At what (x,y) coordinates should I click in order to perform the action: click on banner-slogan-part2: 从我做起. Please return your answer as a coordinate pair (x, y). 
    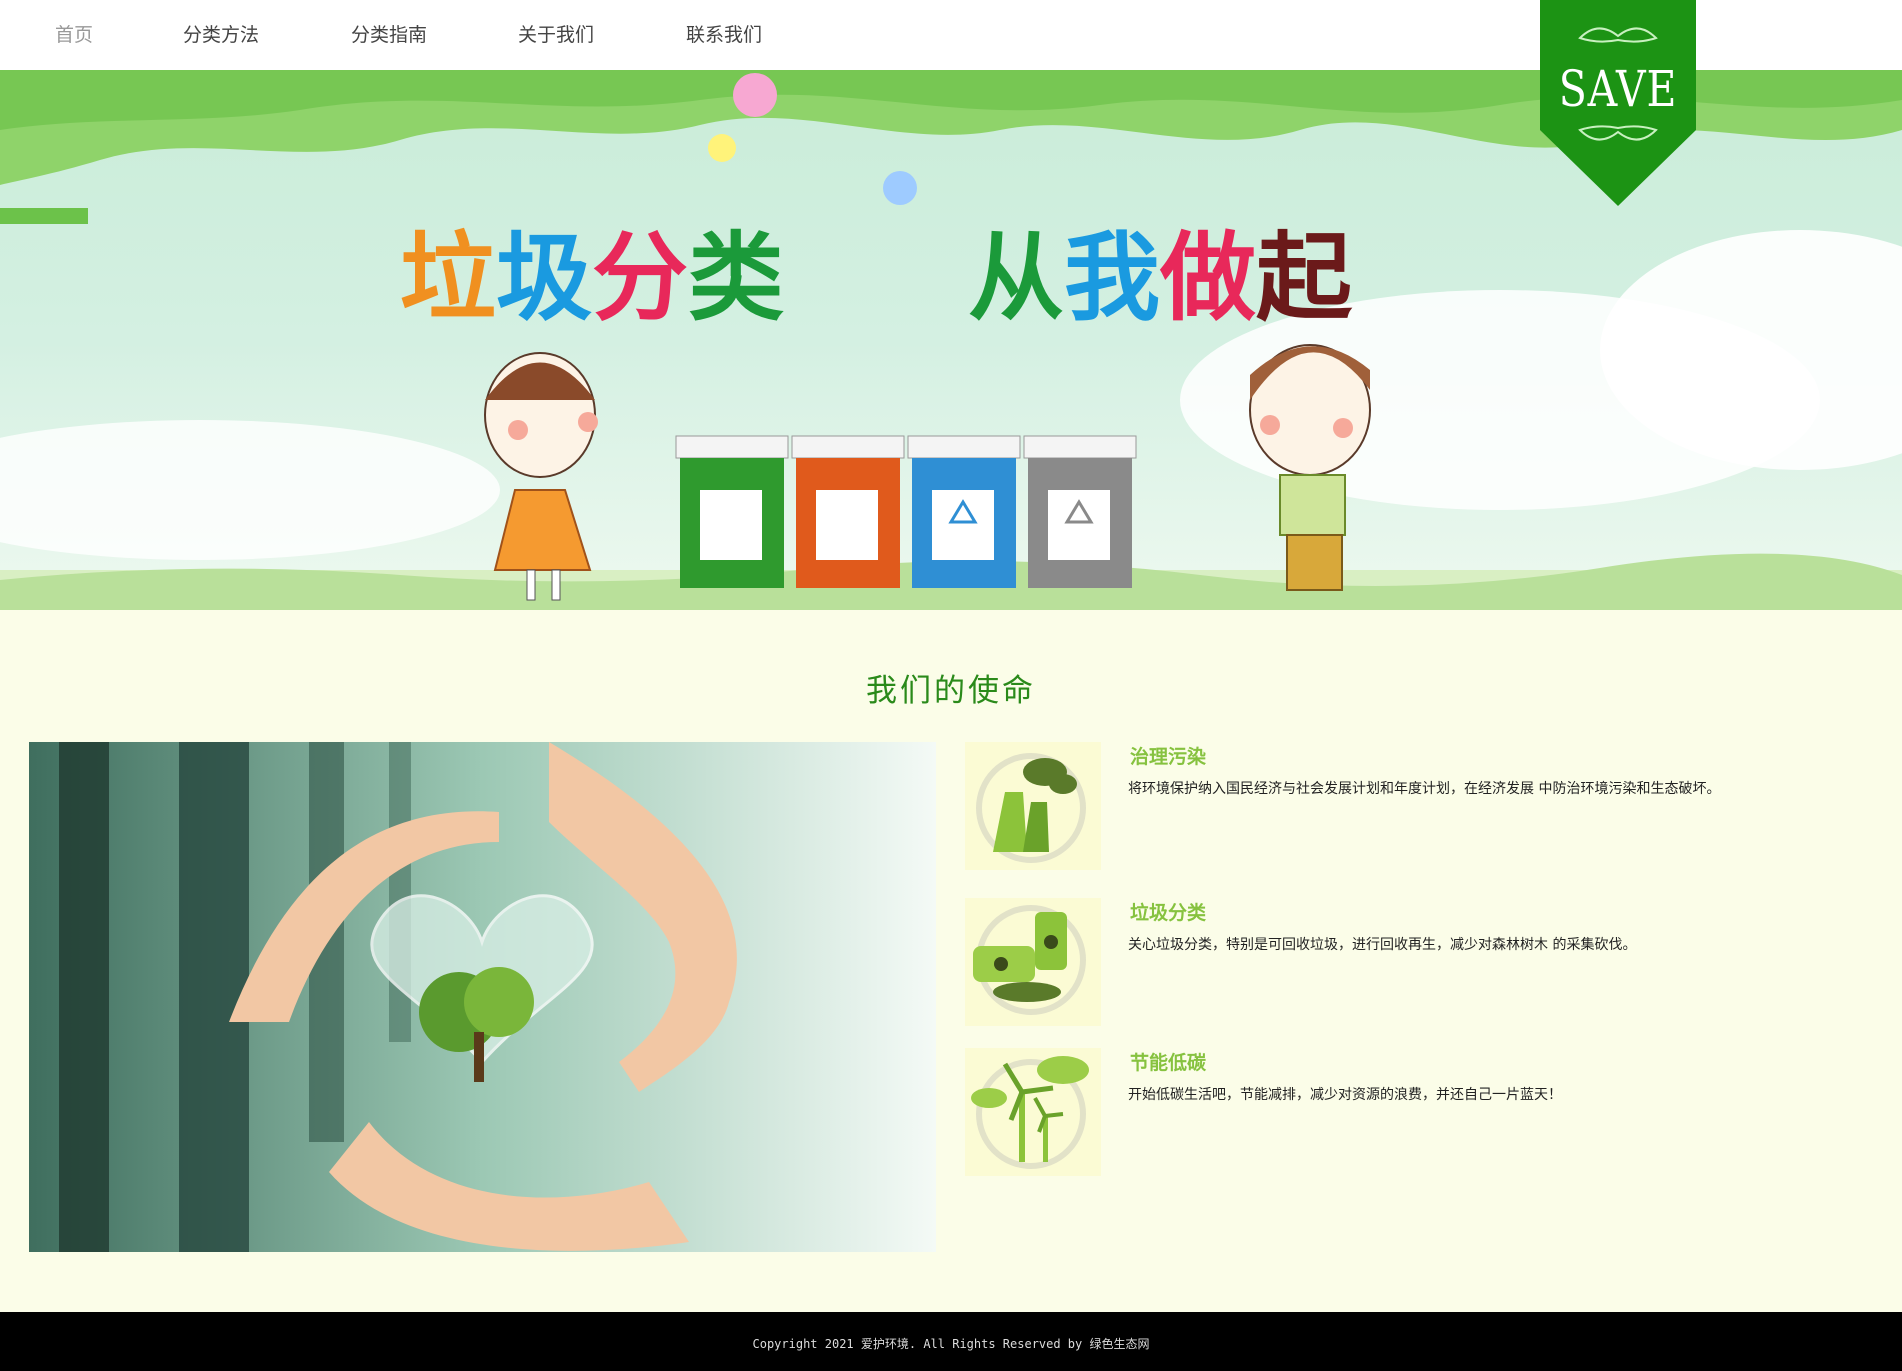
    Looking at the image, I should click on (1160, 269).